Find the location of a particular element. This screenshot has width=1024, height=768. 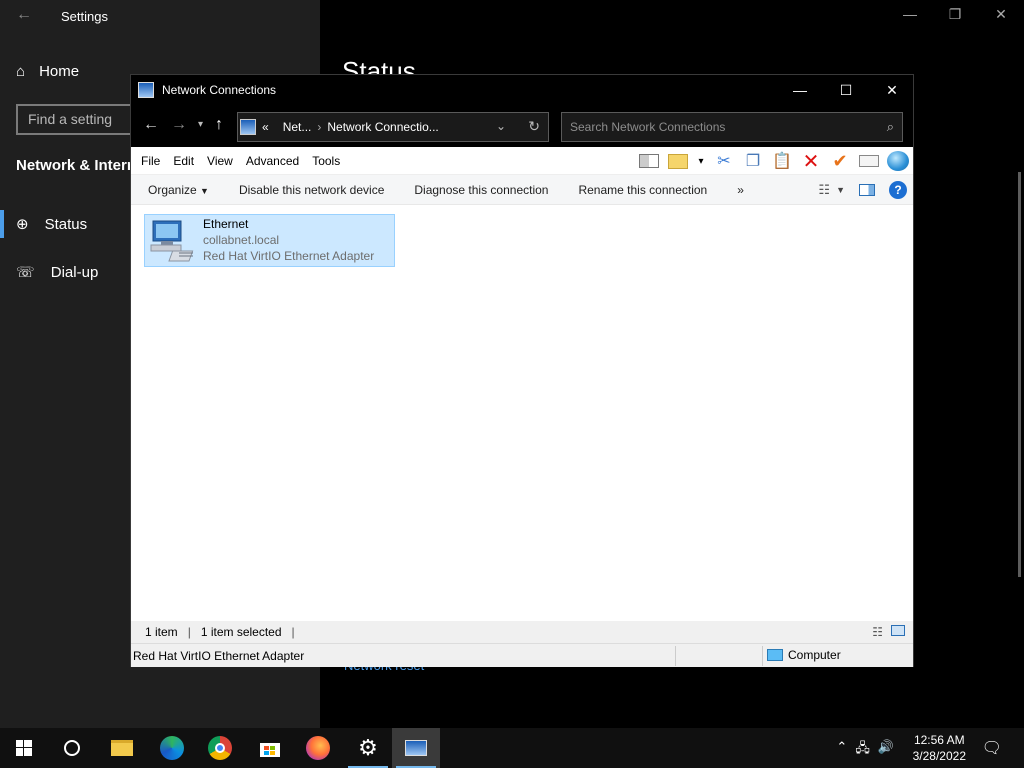

settings-icon: ⚙ is located at coordinates (368, 748).